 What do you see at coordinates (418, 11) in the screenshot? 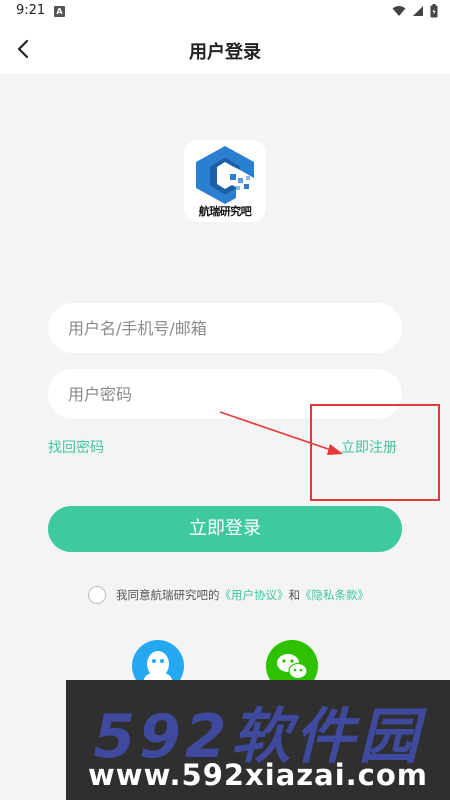
I see `signal-icon` at bounding box center [418, 11].